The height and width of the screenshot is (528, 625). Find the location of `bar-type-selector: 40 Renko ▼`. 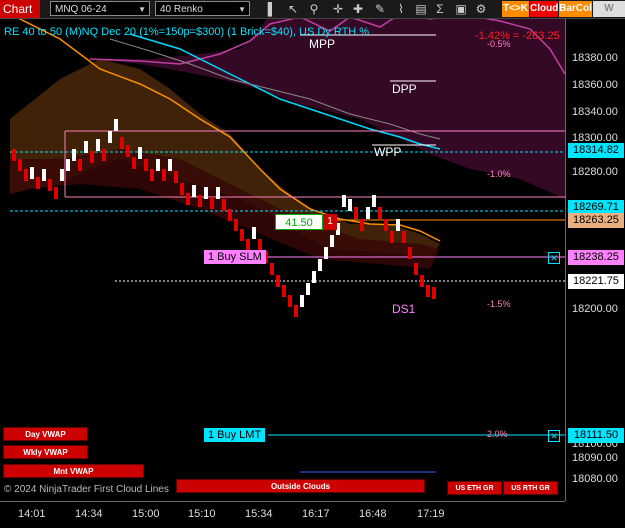

bar-type-selector: 40 Renko ▼ is located at coordinates (202, 8).